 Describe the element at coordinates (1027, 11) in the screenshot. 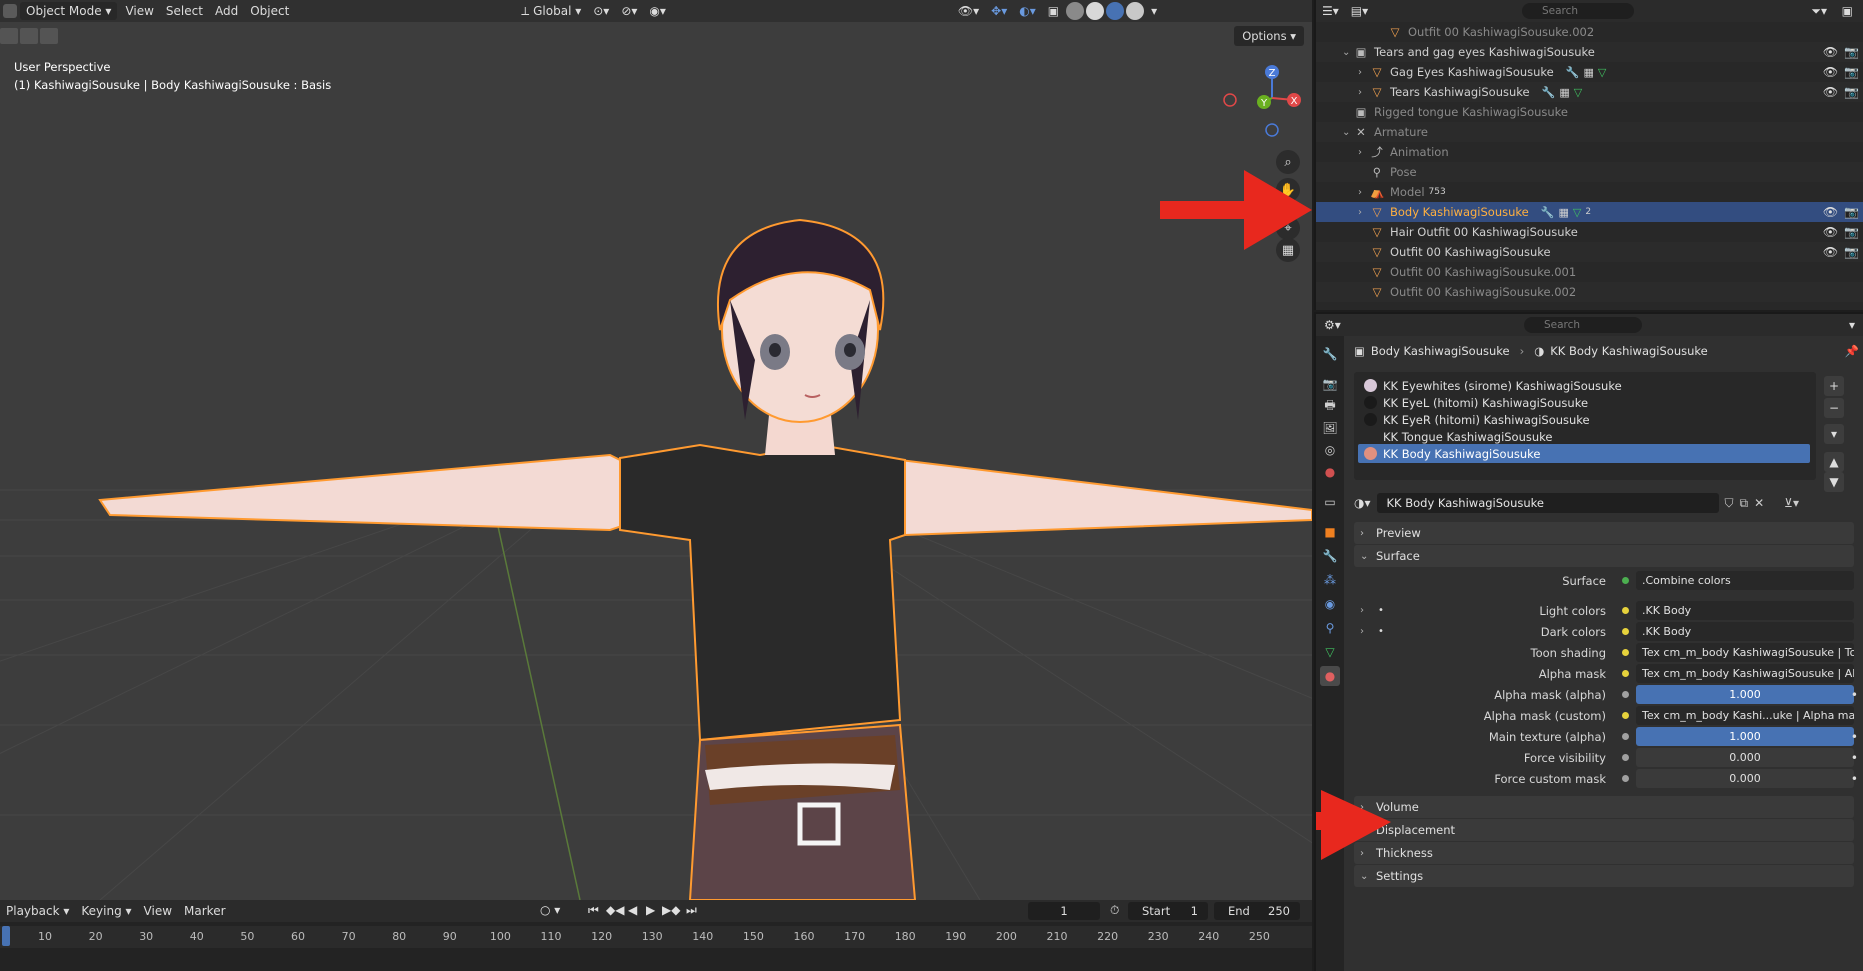

I see `overlay-toggle-icon: ◐▾` at that location.